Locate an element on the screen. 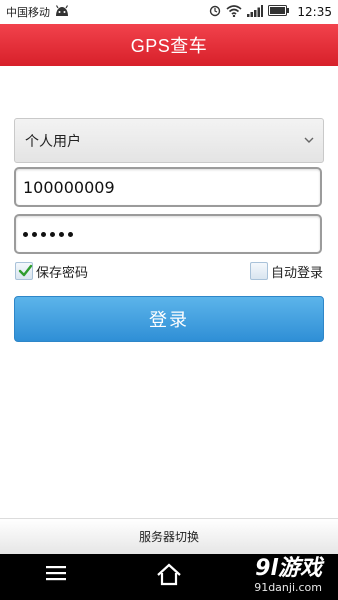 The image size is (338, 600). account-value: 100000009 is located at coordinates (69, 187).